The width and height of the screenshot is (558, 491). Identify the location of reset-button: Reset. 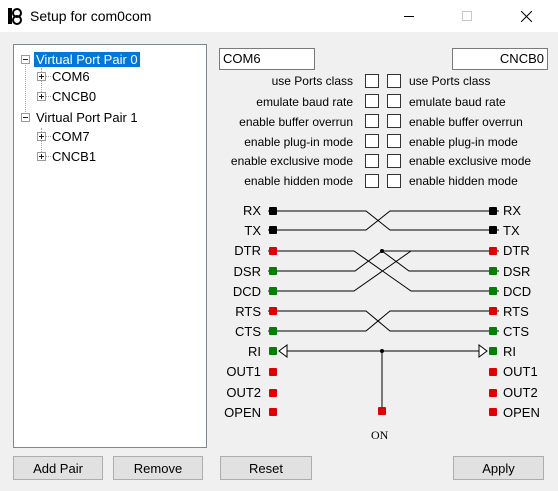
(266, 468).